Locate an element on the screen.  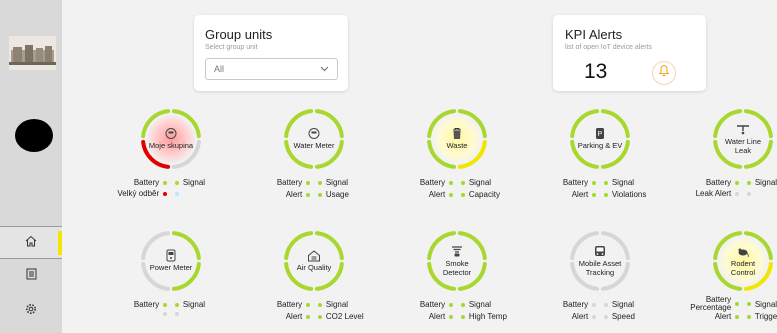
nav-settings is located at coordinates (31, 310).